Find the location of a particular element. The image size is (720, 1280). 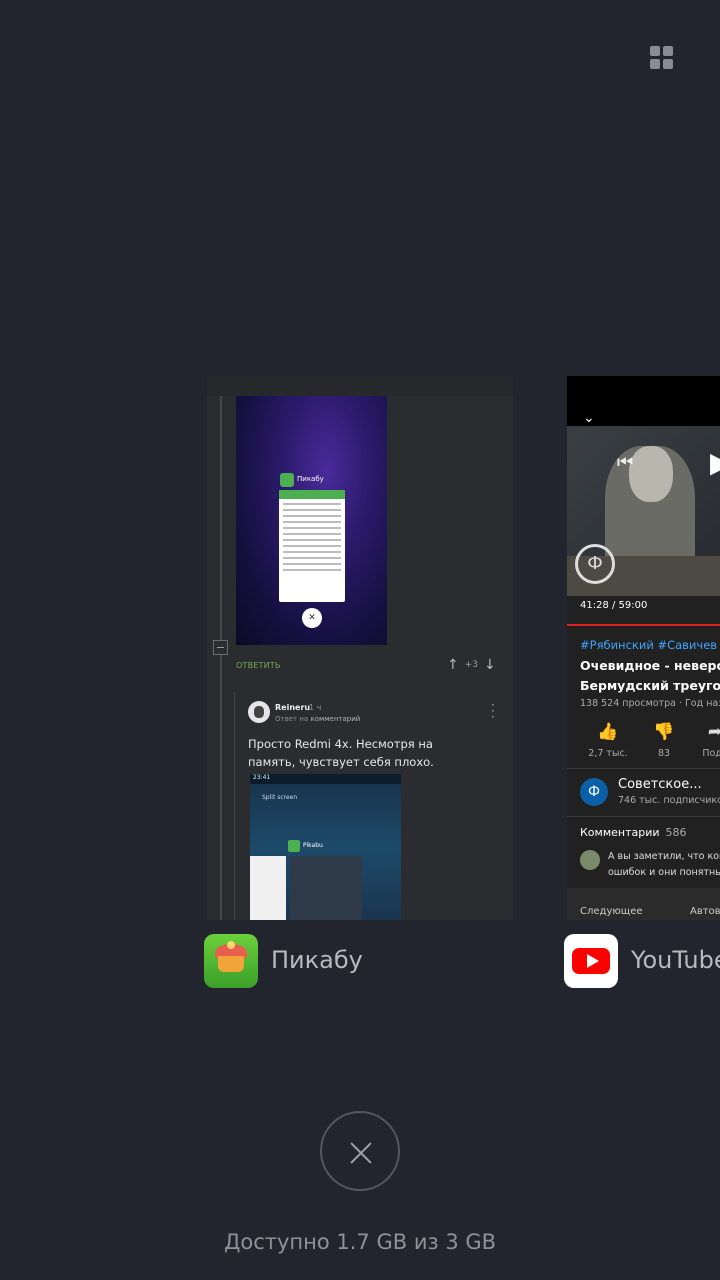

like-button: 👍 2,7 тыс. is located at coordinates (608, 740).